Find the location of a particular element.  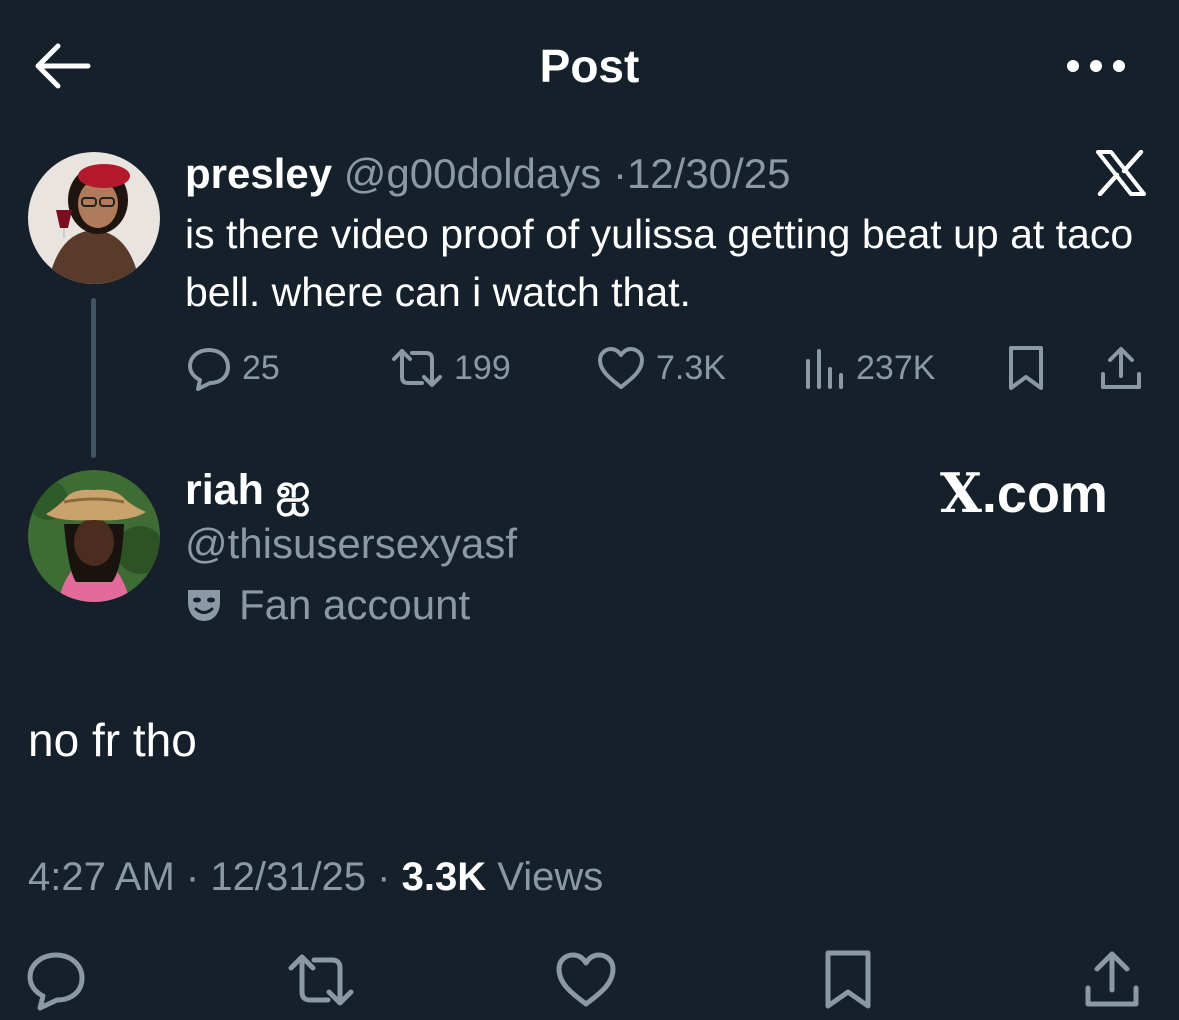

reply-author-name: riah ஐ is located at coordinates (247, 490).